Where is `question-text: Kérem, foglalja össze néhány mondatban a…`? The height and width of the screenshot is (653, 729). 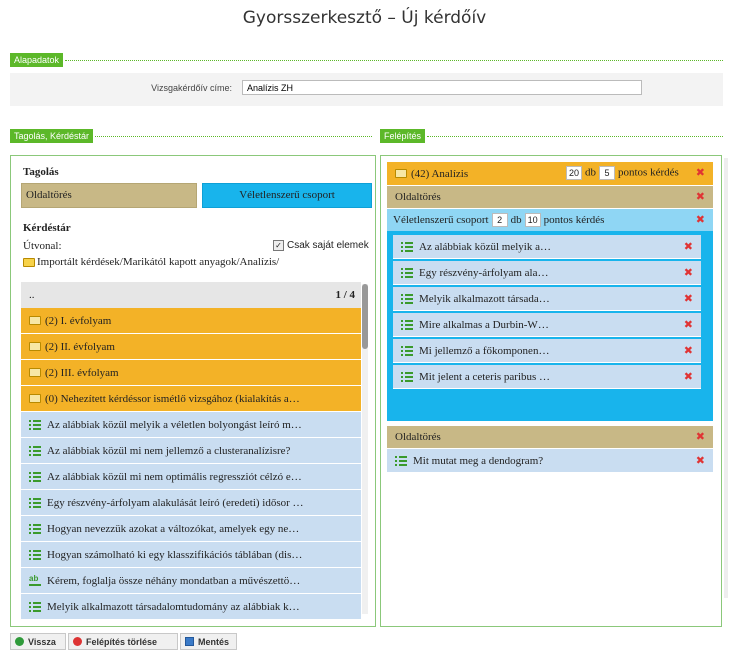
question-text: Kérem, foglalja össze néhány mondatban a… is located at coordinates (174, 580).